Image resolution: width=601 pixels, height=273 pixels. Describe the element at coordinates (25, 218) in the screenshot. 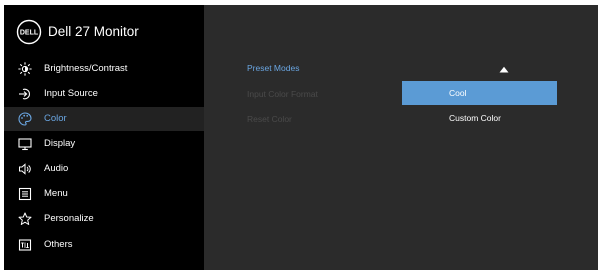

I see `star-icon` at that location.